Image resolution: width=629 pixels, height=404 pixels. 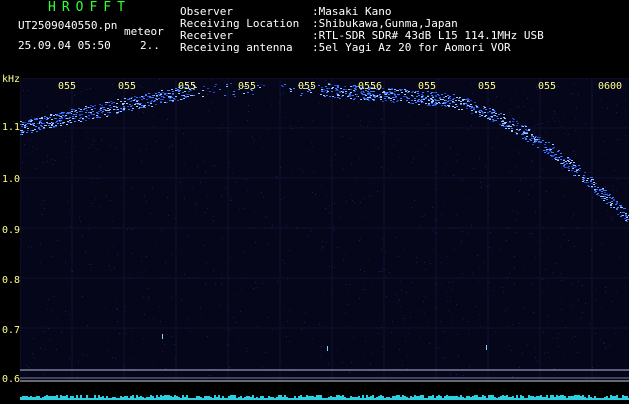 I want to click on y-tick-0.9: 0.9, so click(x=11, y=230).